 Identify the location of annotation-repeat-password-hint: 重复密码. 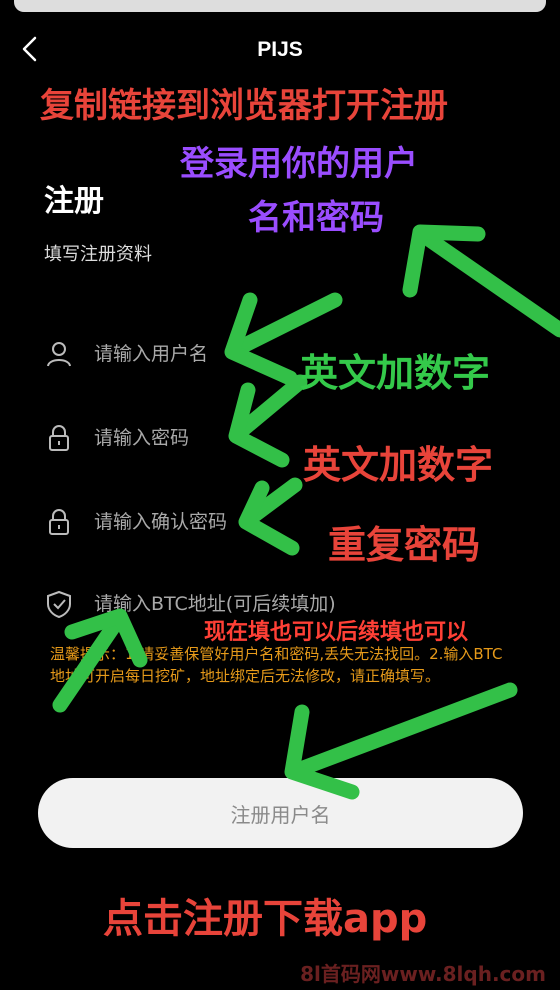
(404, 545).